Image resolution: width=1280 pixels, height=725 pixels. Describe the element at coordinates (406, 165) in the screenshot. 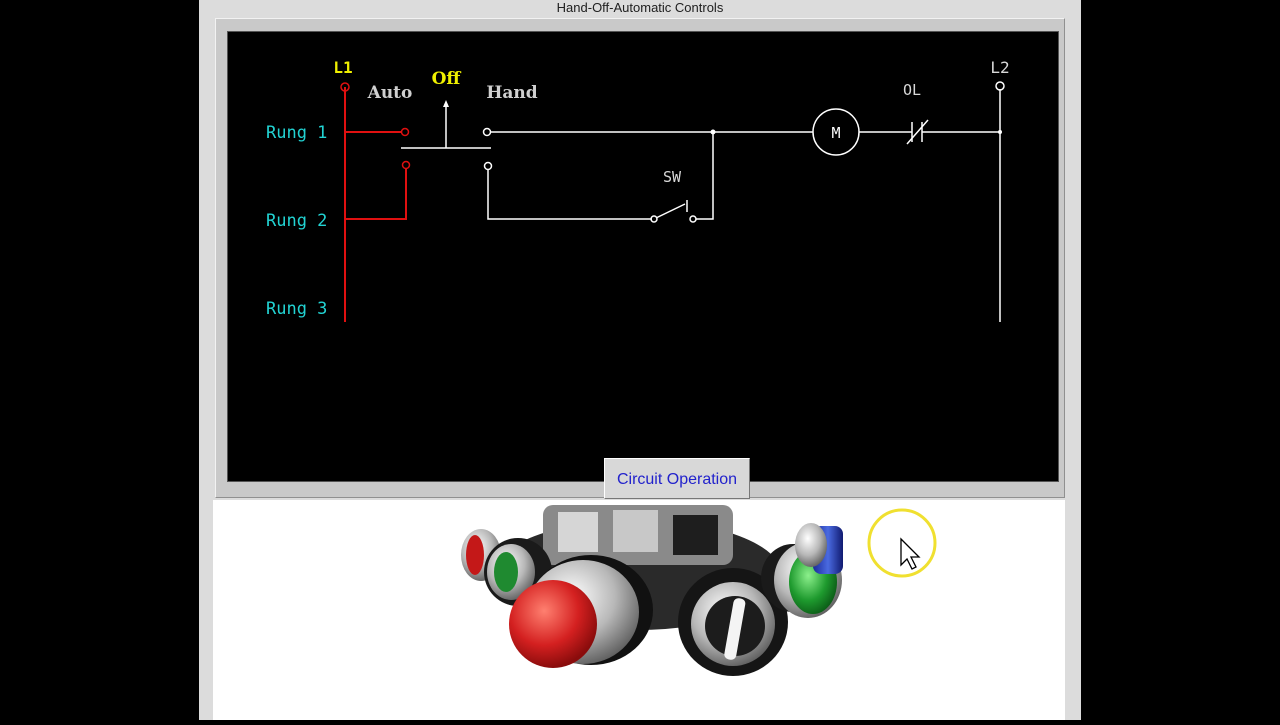

I see `auto-contact-bottom` at that location.